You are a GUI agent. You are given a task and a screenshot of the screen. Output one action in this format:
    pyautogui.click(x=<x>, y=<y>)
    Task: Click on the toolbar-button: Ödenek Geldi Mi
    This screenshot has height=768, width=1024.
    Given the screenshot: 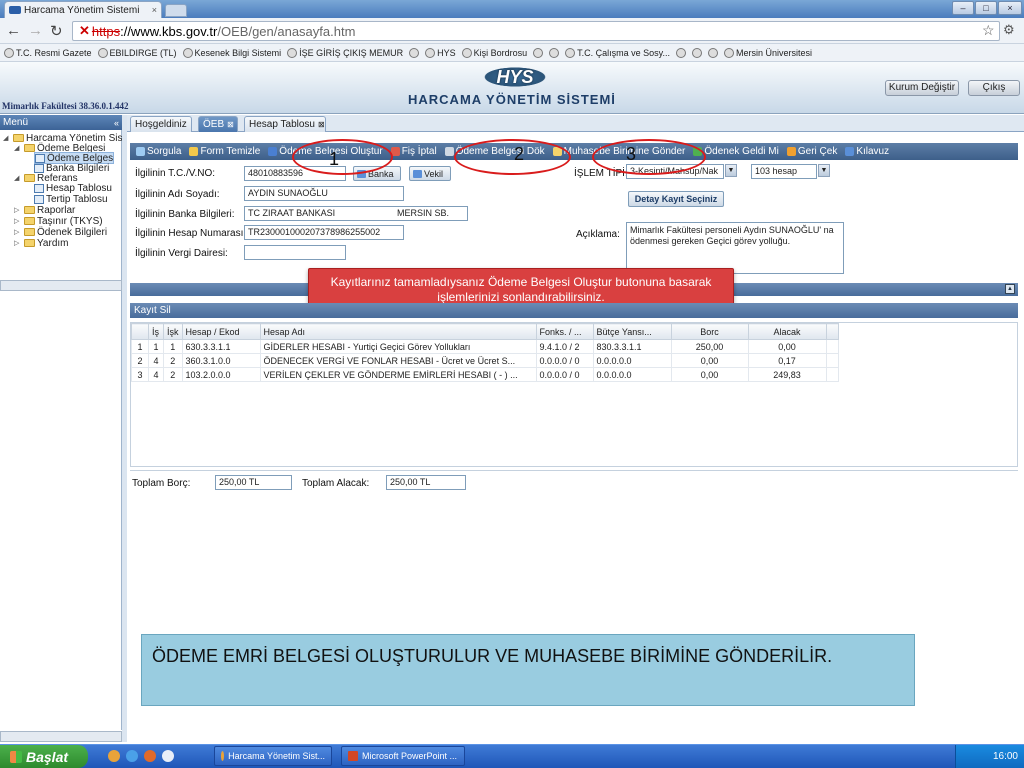 What is the action you would take?
    pyautogui.click(x=736, y=151)
    